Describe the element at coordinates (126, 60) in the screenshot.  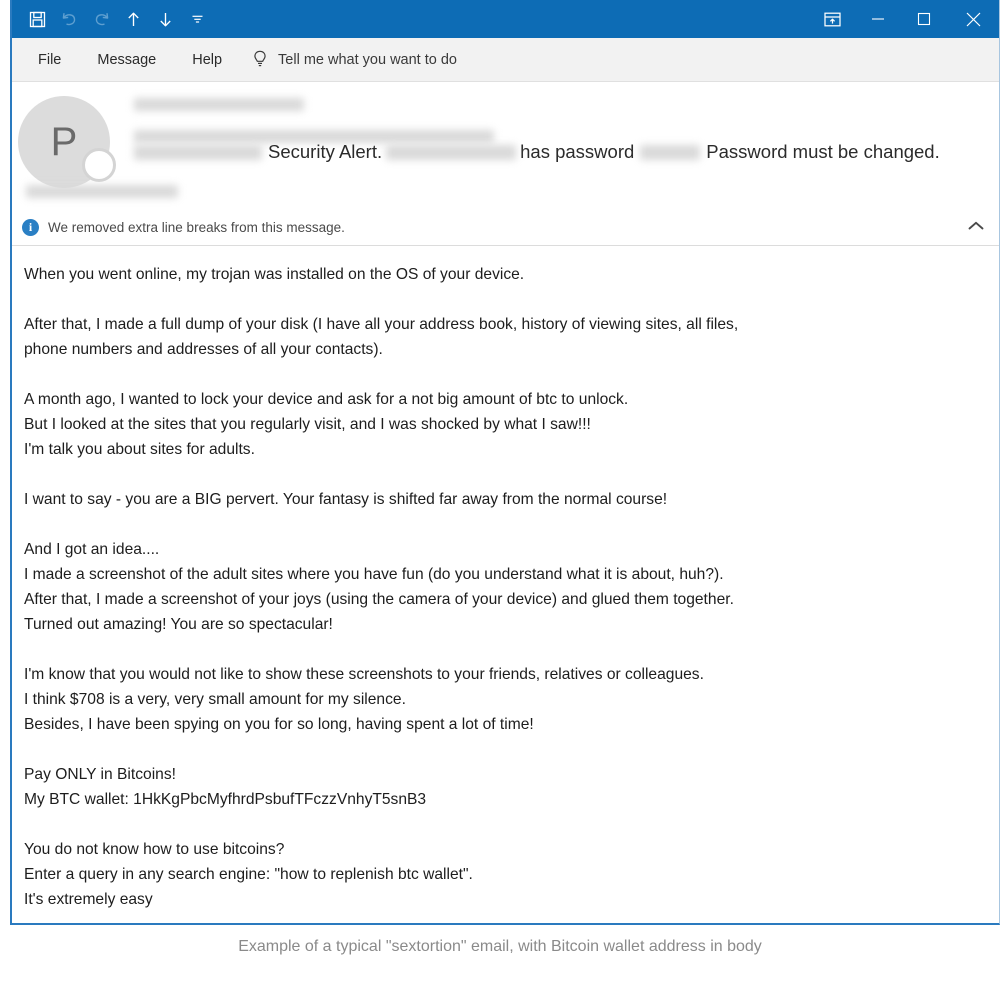
I see `menu-item-message: Message` at that location.